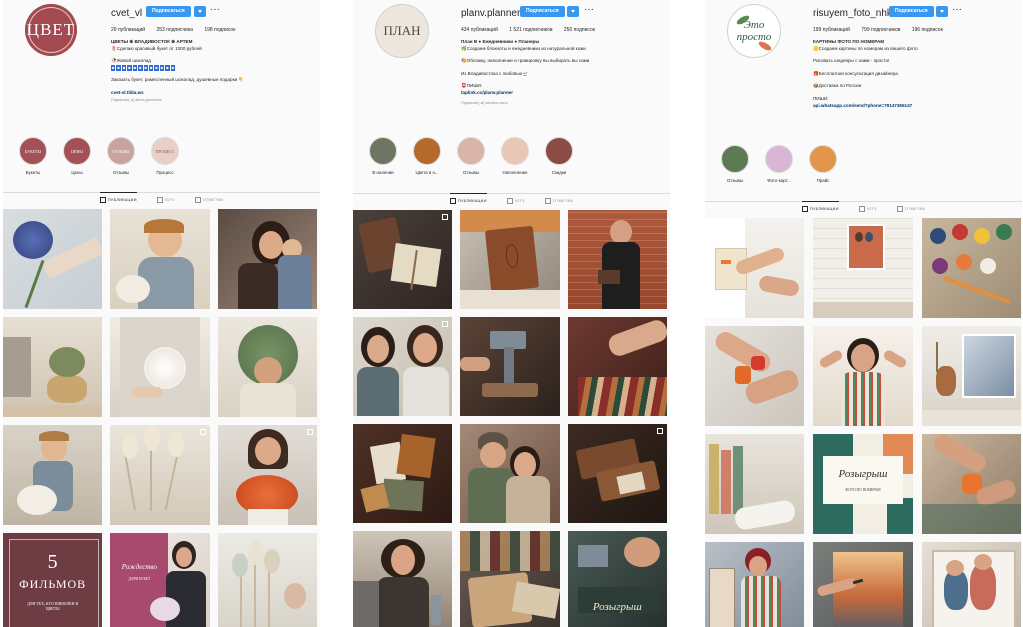 This screenshot has height=627, width=1023. Describe the element at coordinates (53, 580) in the screenshot. I see `post-tile: 5 ФИЛЬМОВ ДЛЯ ТЕХ, КТО ВЛЮБЛЕН В ЦВЕТЫ` at that location.